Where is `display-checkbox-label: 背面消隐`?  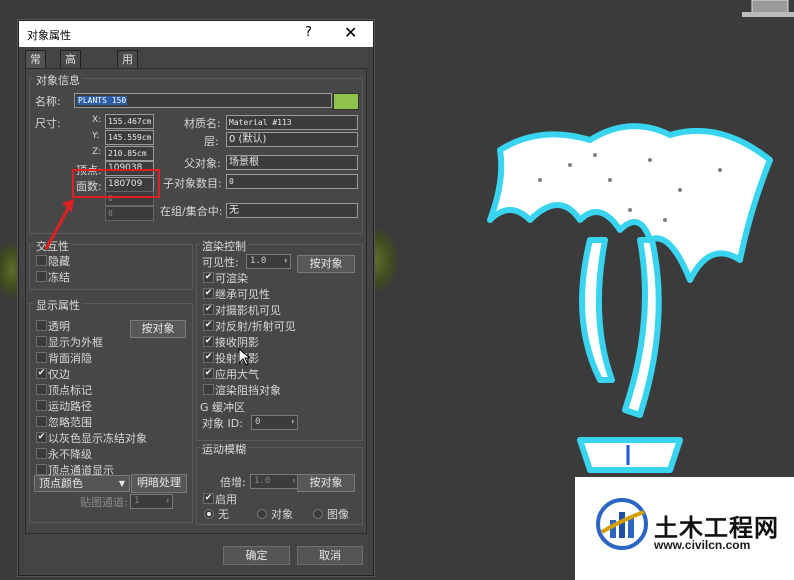
display-checkbox-label: 背面消隐 is located at coordinates (70, 358).